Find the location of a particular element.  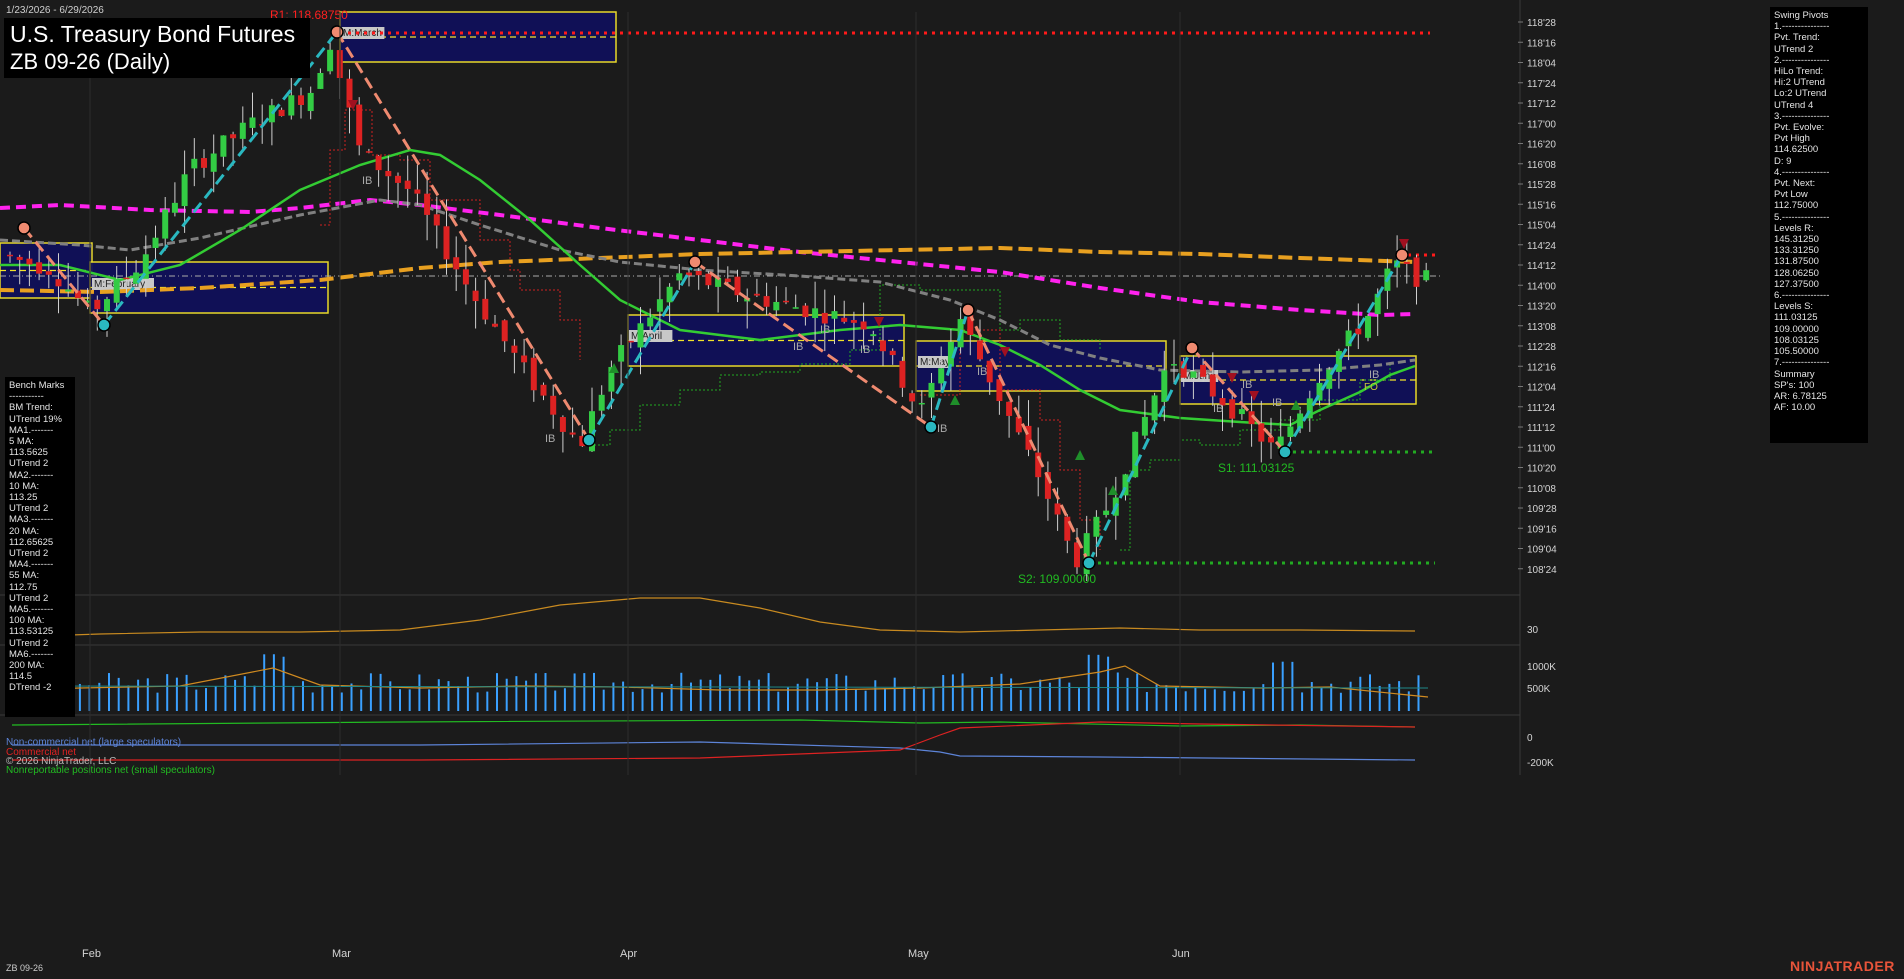

price-axis-label: 113'08 is located at coordinates (1541, 327).